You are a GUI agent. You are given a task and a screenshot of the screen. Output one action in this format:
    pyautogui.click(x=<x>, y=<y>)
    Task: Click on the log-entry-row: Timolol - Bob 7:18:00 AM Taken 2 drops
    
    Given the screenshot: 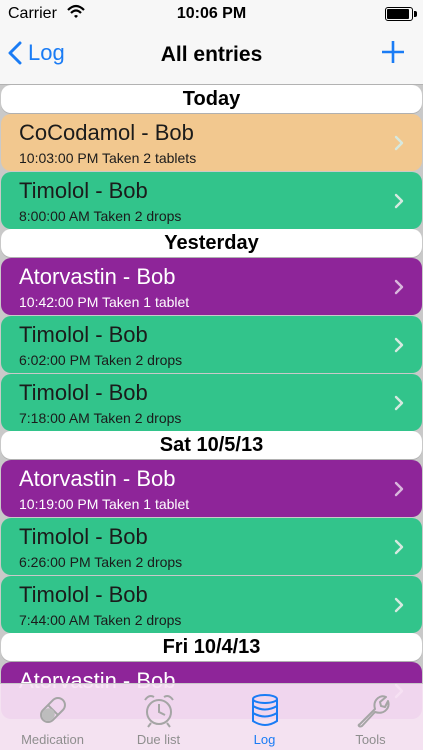 What is the action you would take?
    pyautogui.click(x=211, y=402)
    